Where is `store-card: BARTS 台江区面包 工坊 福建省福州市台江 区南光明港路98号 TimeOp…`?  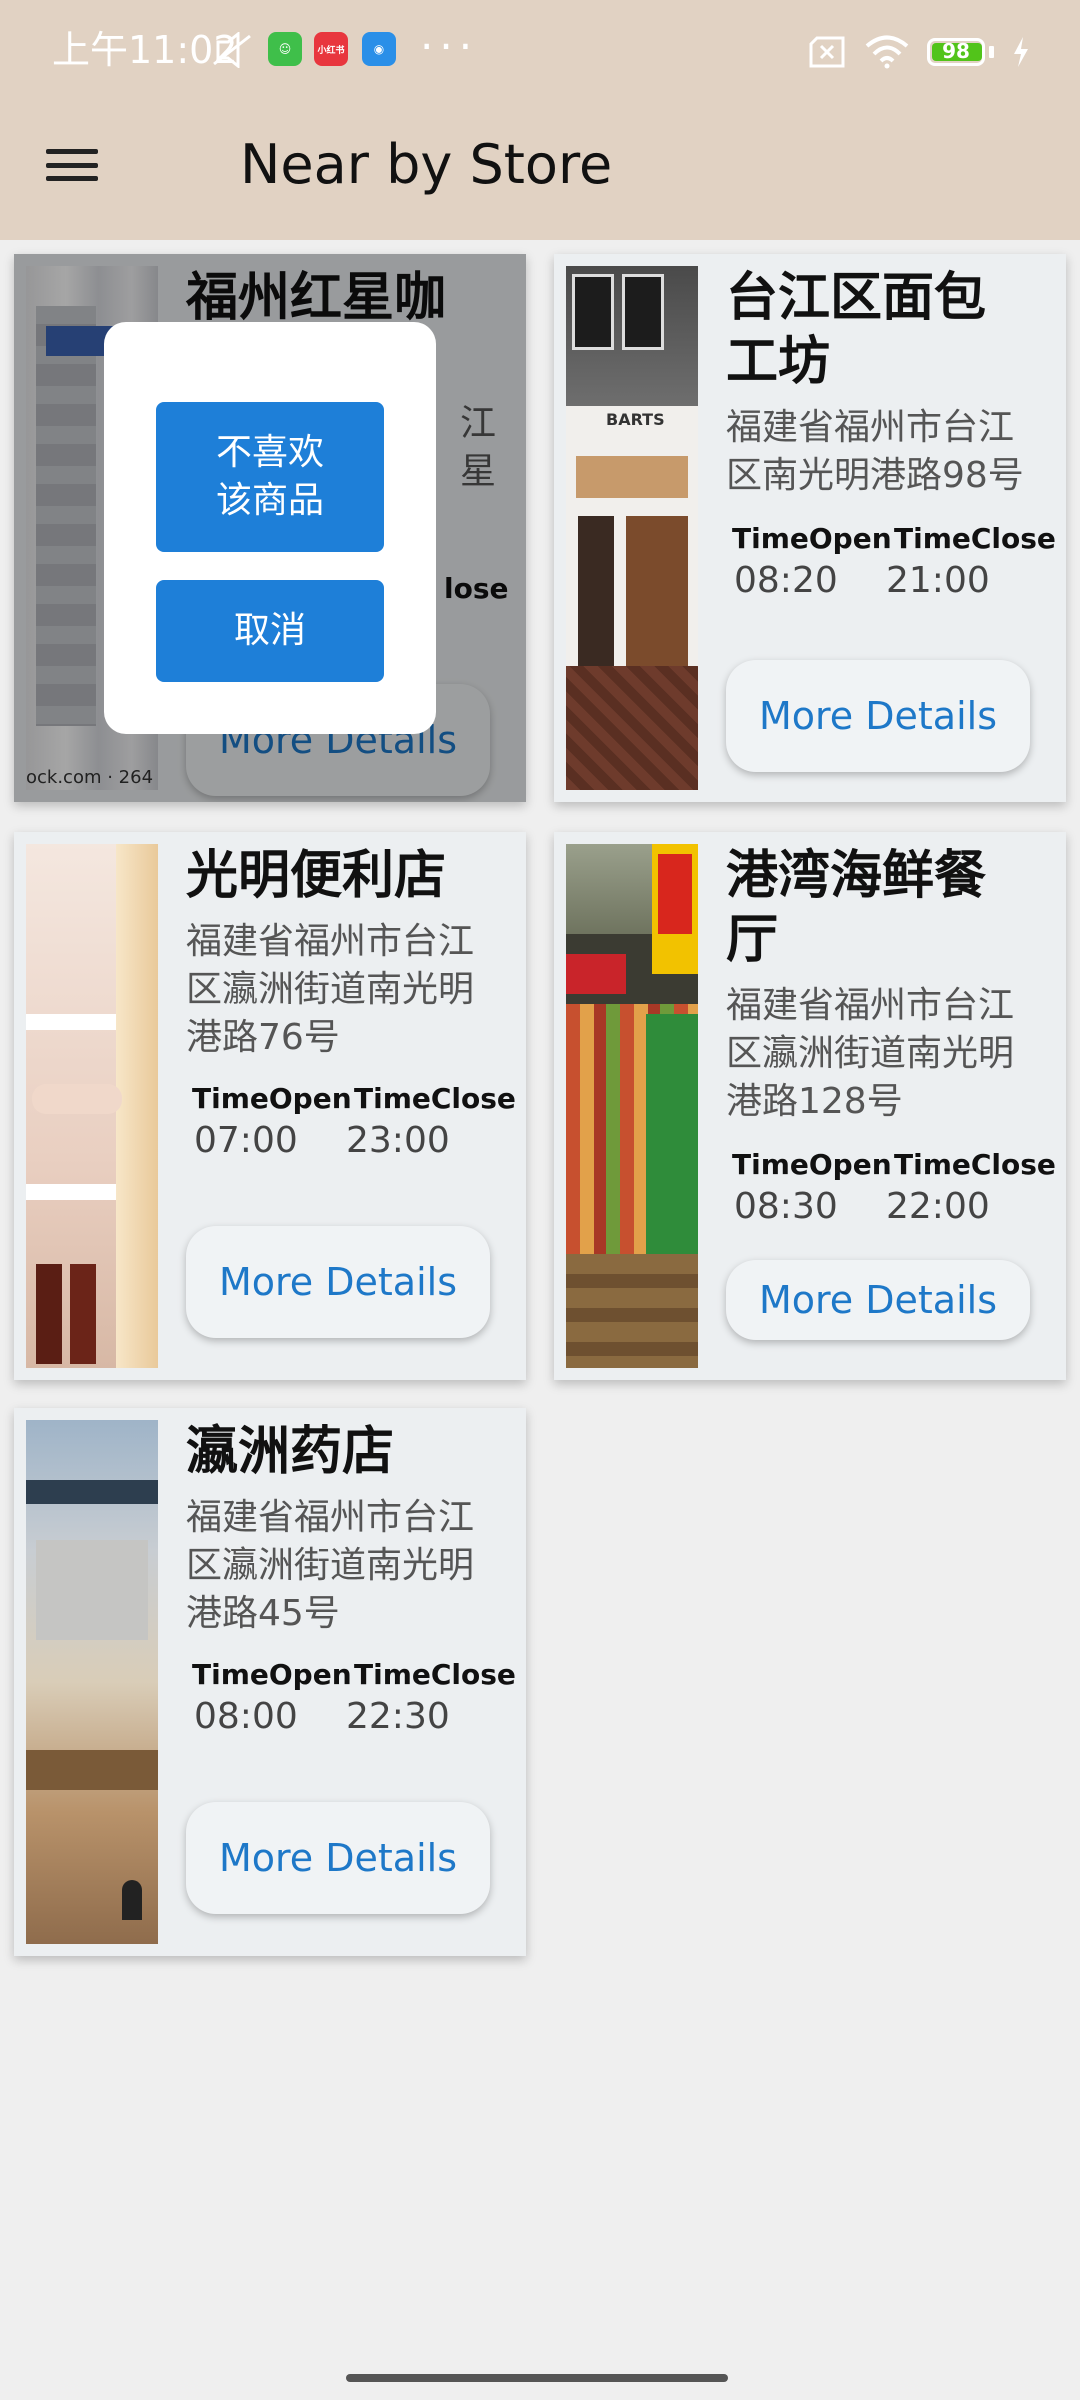 store-card: BARTS 台江区面包 工坊 福建省福州市台江 区南光明港路98号 TimeOp… is located at coordinates (810, 528).